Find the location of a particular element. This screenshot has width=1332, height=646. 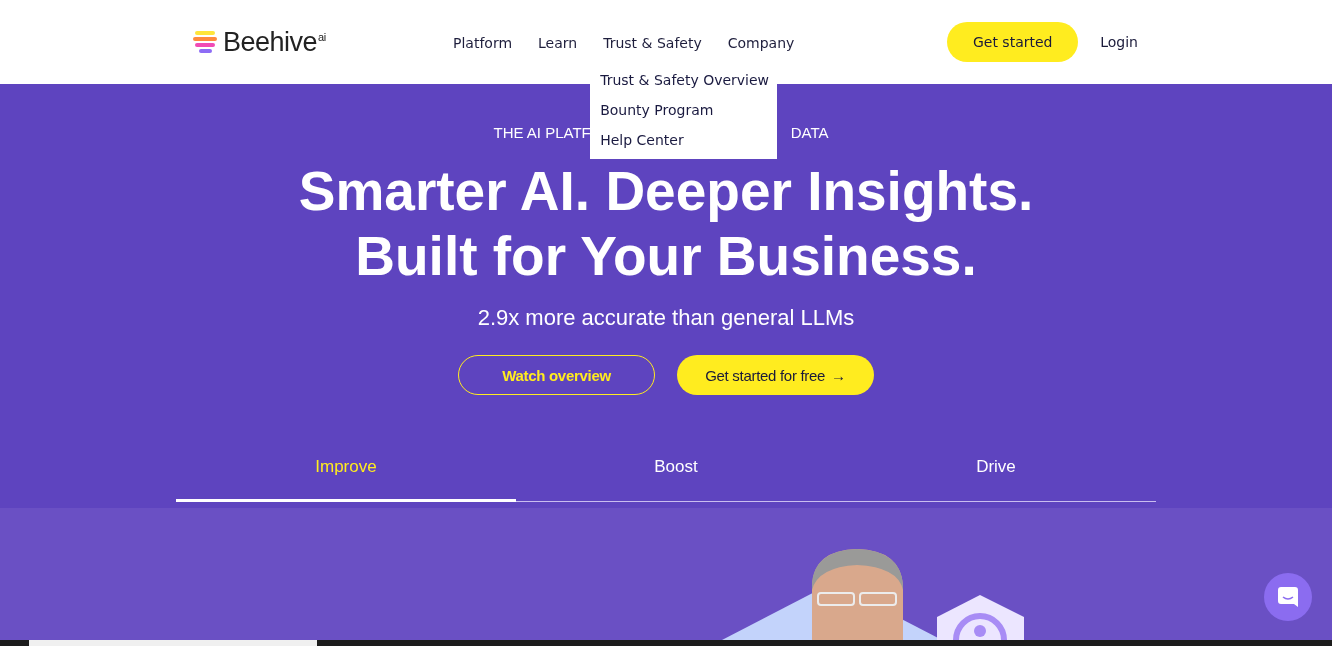

login-link: Login is located at coordinates (1119, 42).